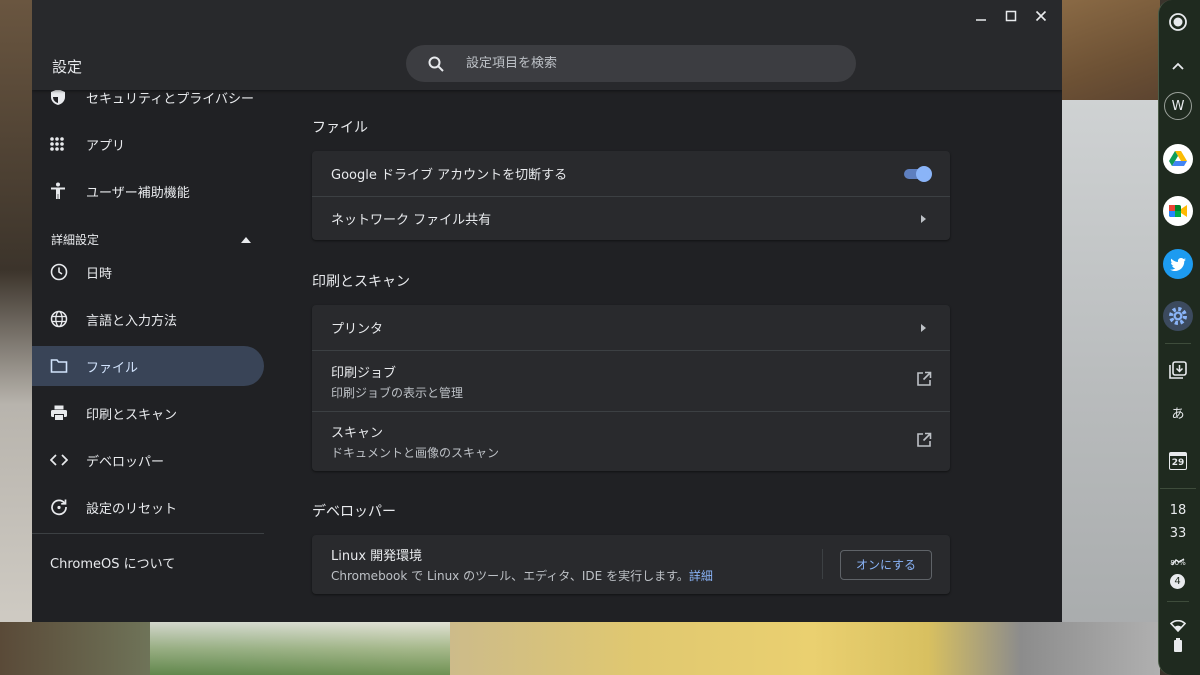 The image size is (1200, 675). What do you see at coordinates (99, 274) in the screenshot?
I see `sidebar-item-label: 日時` at bounding box center [99, 274].